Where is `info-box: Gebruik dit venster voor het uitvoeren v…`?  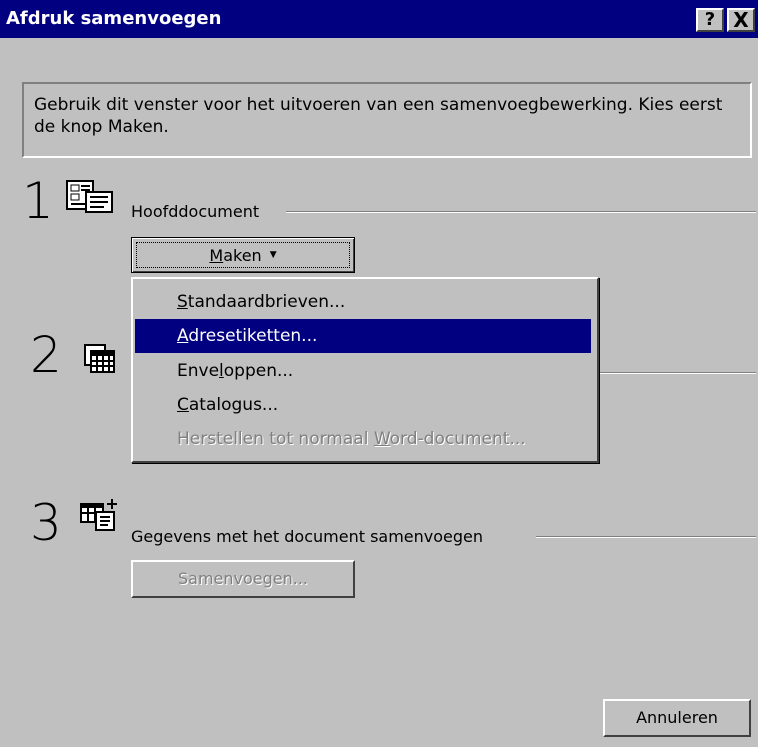
info-box: Gebruik dit venster voor het uitvoeren v… is located at coordinates (387, 120).